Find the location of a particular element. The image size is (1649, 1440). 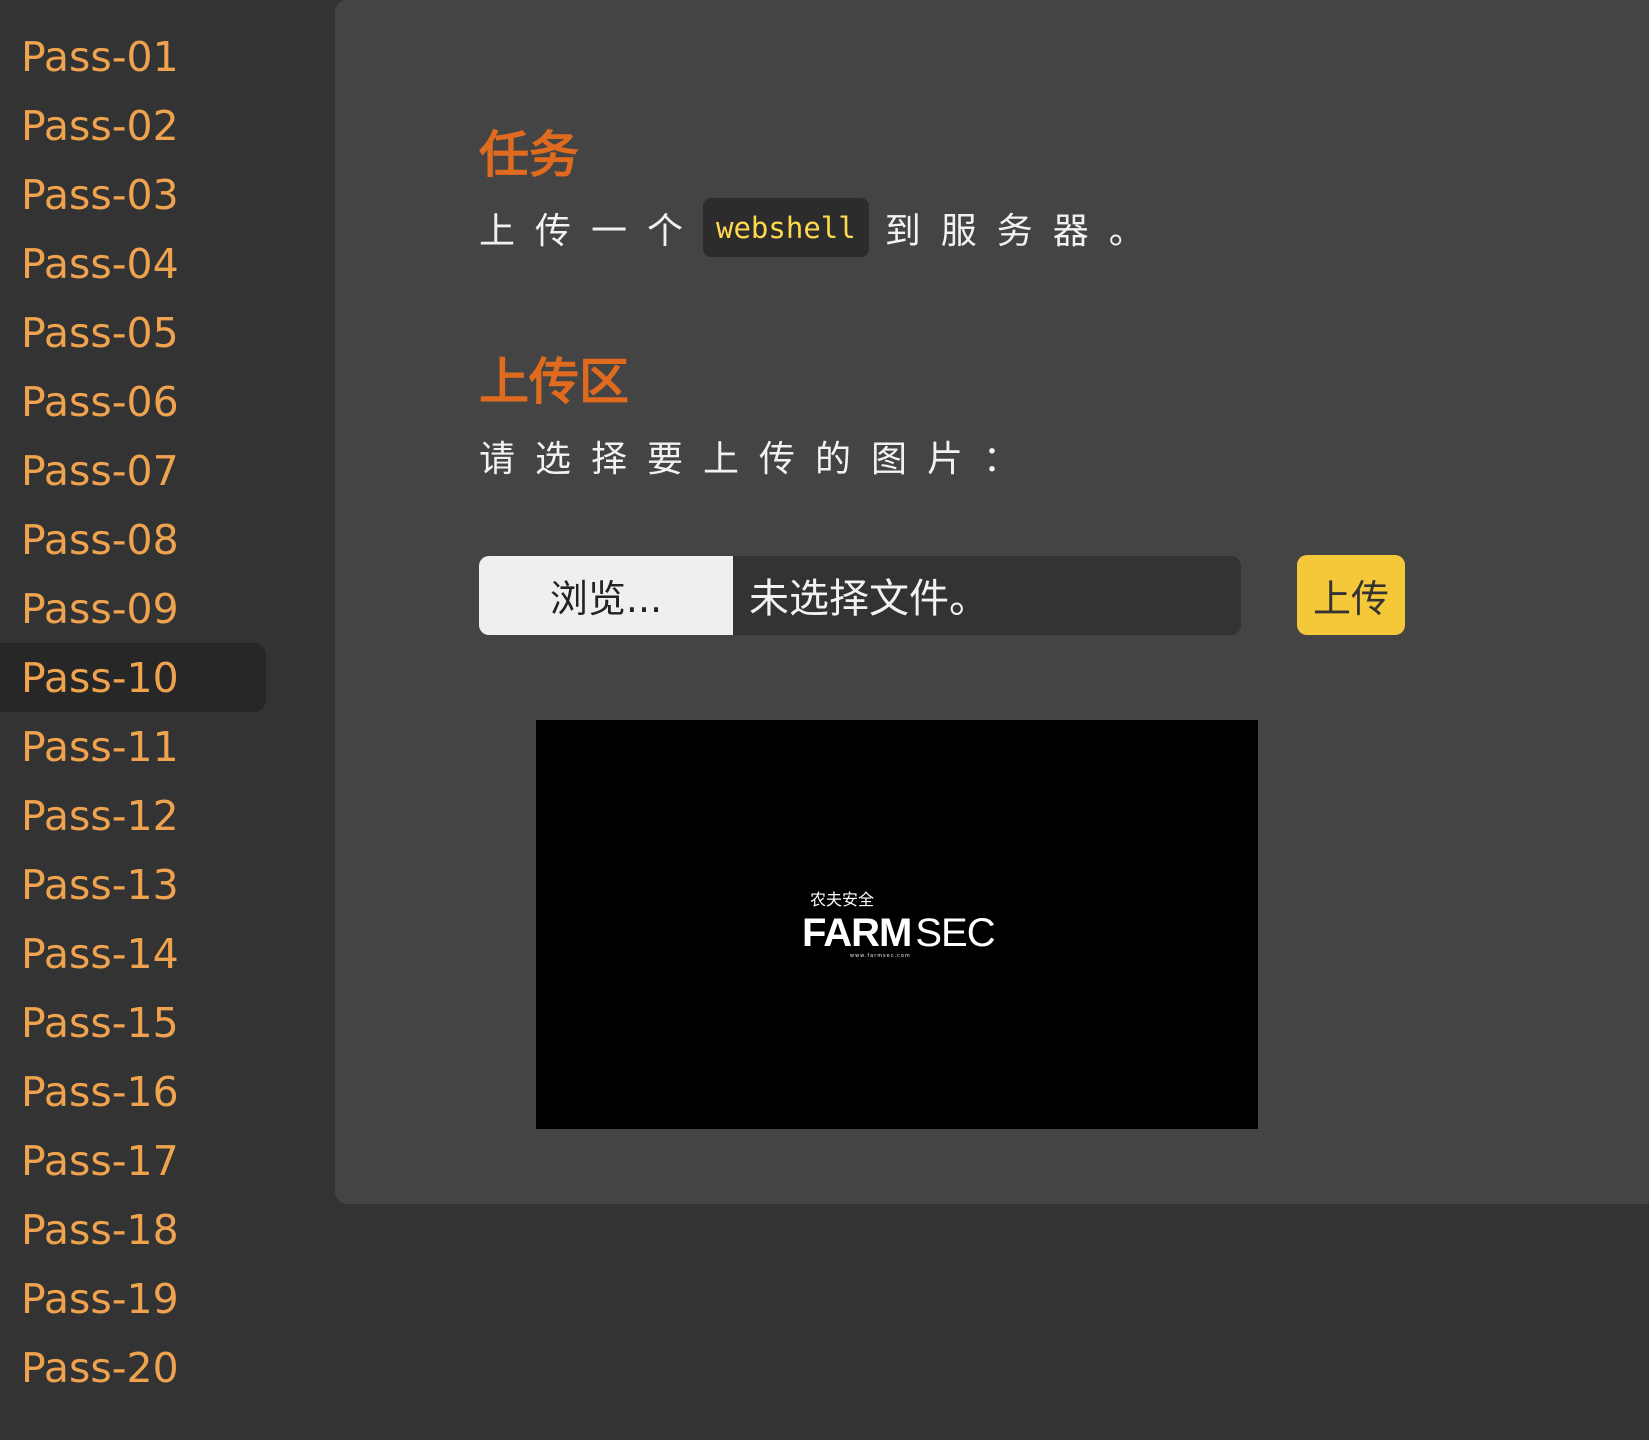

upload-button: 上传 is located at coordinates (1351, 595).